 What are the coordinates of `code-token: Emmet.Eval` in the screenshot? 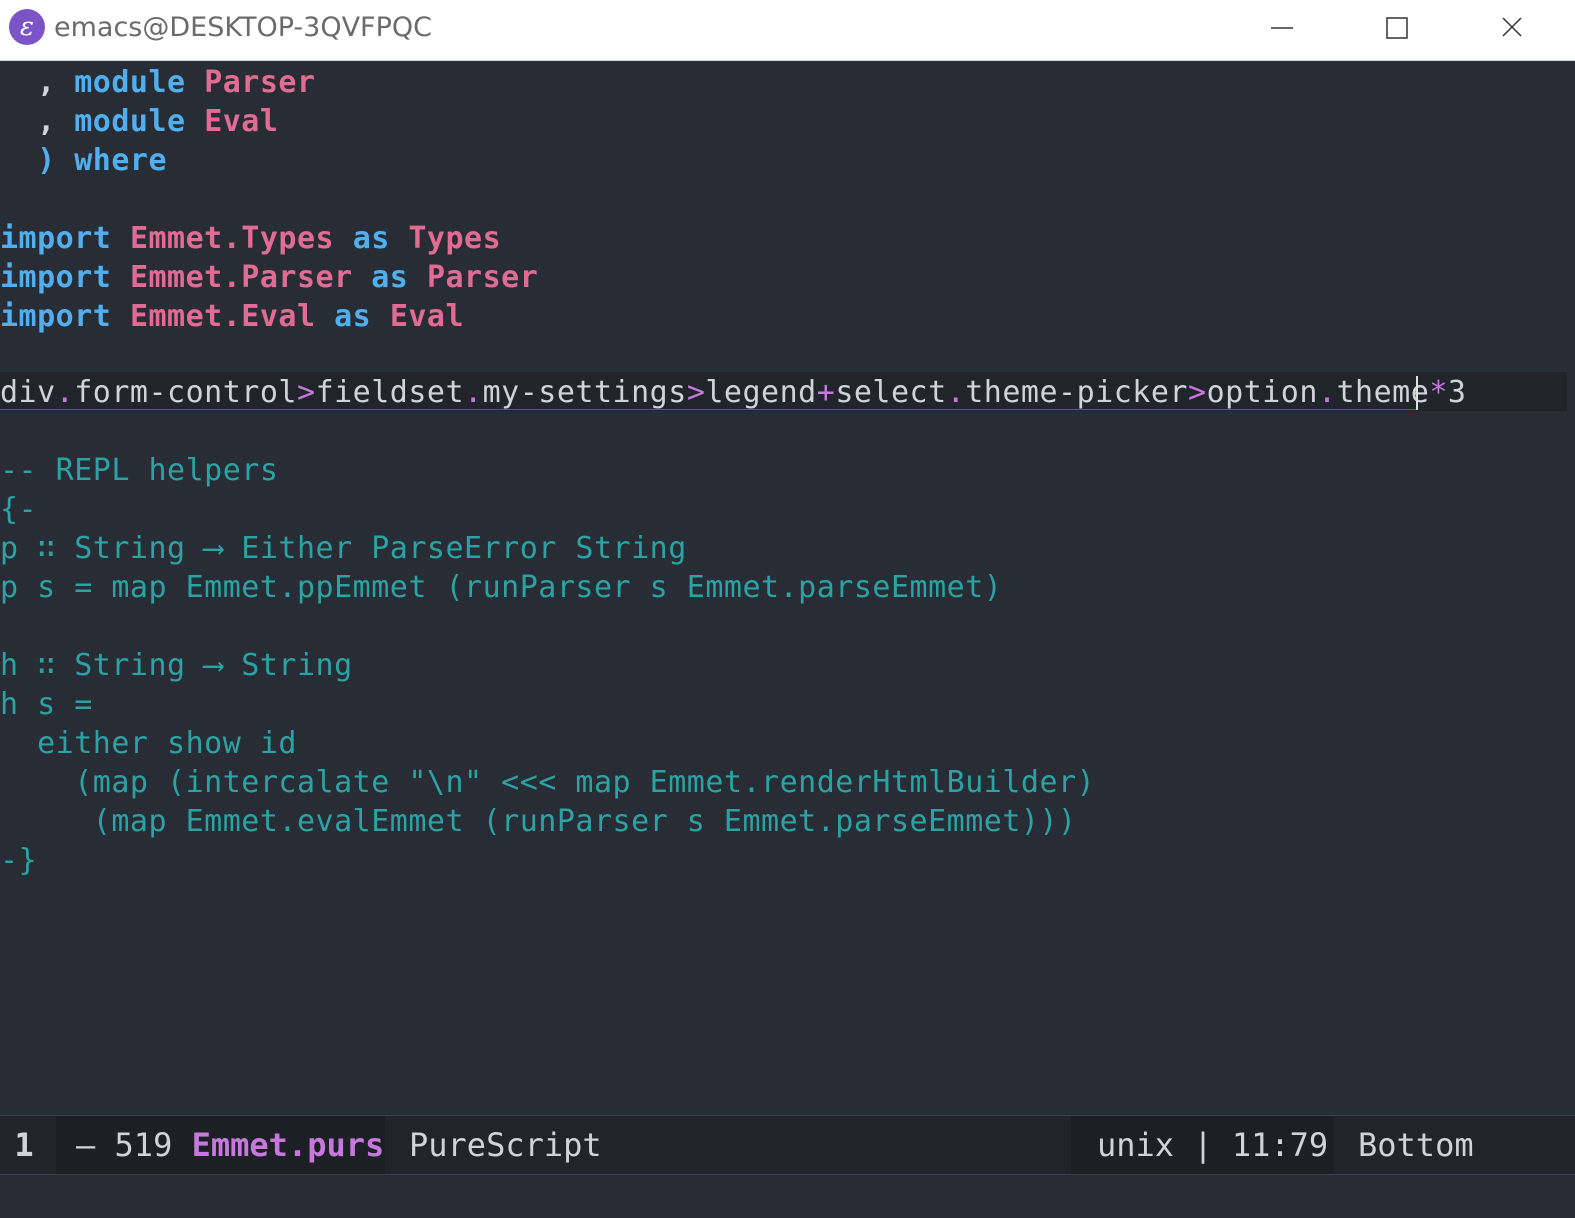 It's located at (222, 316).